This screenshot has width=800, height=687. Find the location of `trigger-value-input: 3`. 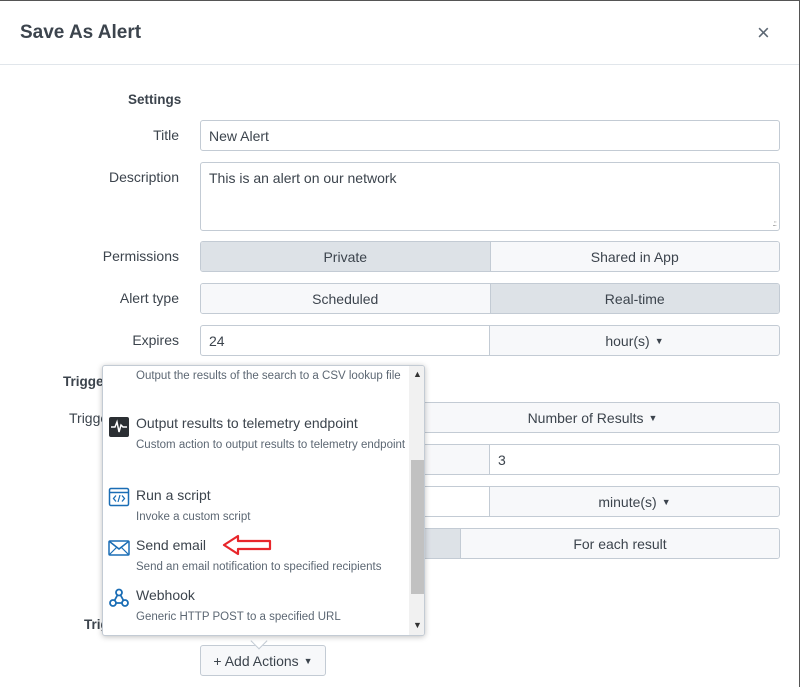

trigger-value-input: 3 is located at coordinates (634, 459).